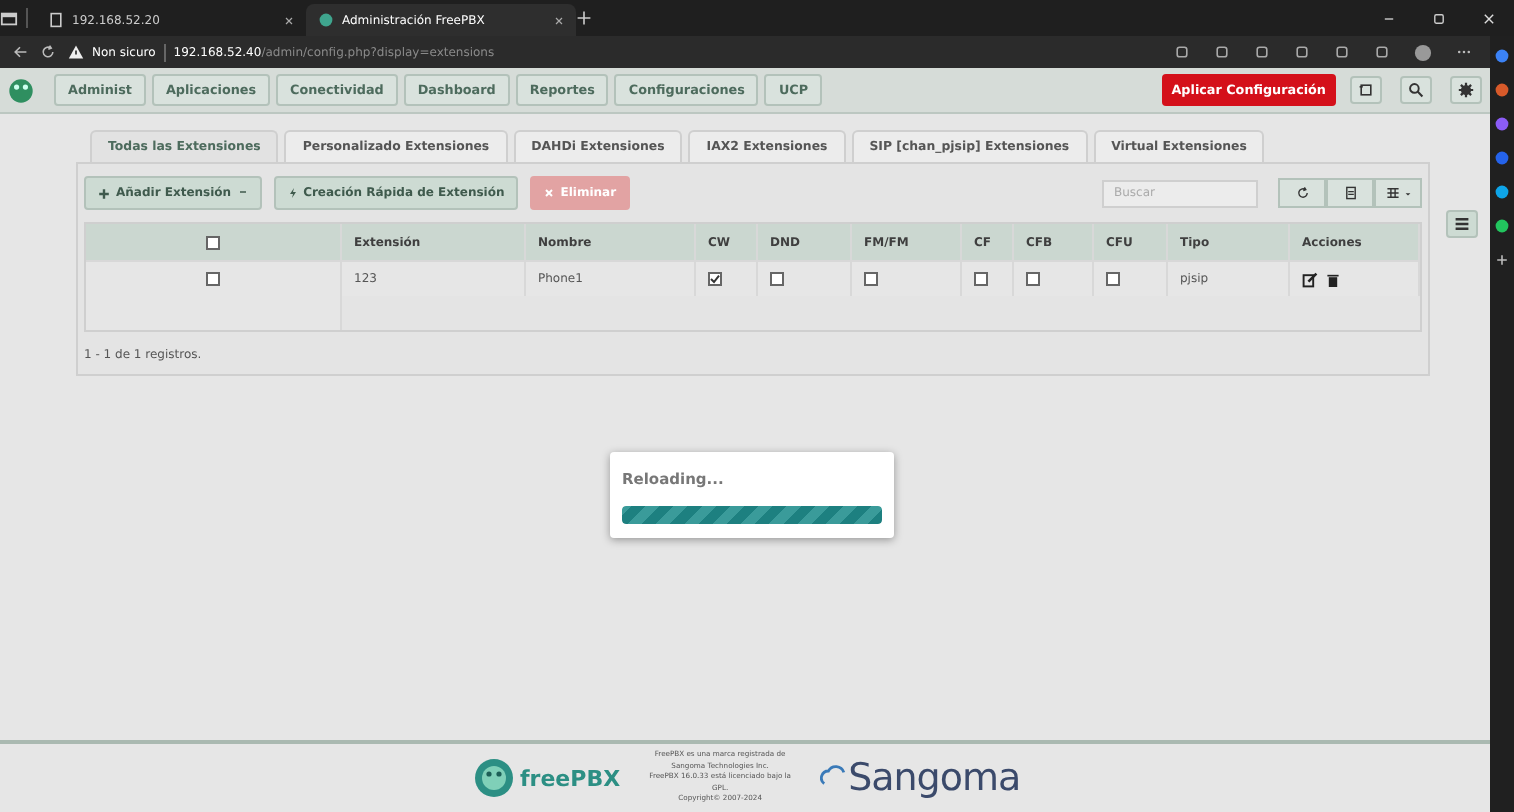 The height and width of the screenshot is (812, 1514). Describe the element at coordinates (934, 778) in the screenshot. I see `partner-name: Sangoma` at that location.